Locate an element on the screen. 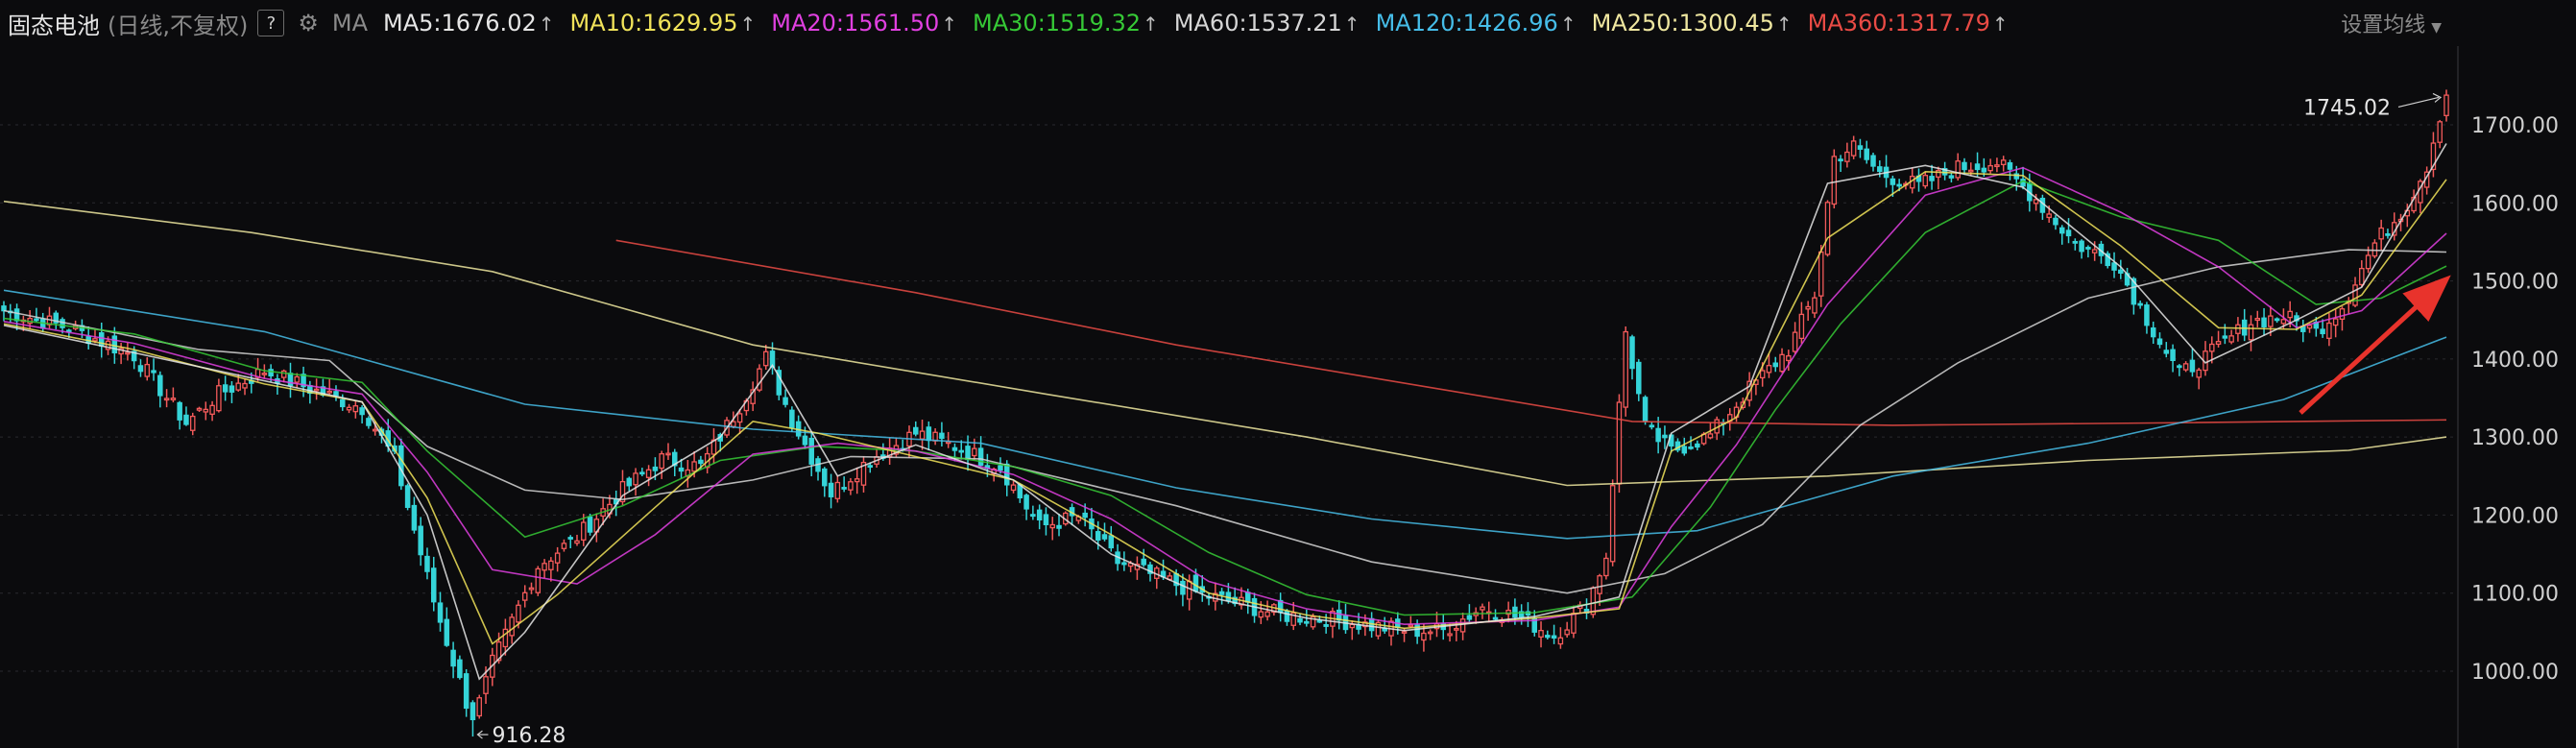 This screenshot has width=2576, height=748. y-axis-tick-label: 1000.00 is located at coordinates (2515, 673).